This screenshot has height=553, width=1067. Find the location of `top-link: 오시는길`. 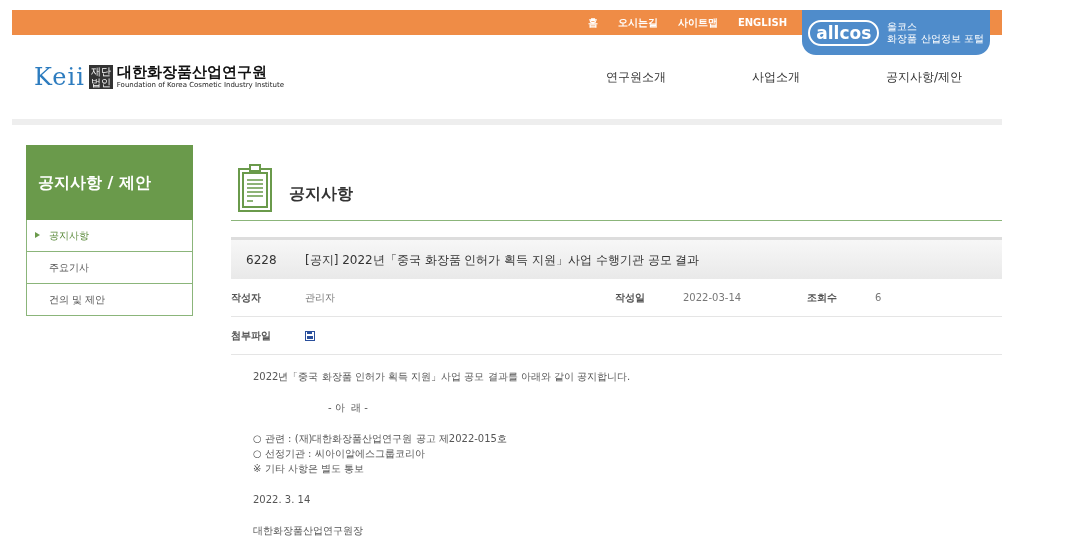

top-link: 오시는길 is located at coordinates (637, 22).